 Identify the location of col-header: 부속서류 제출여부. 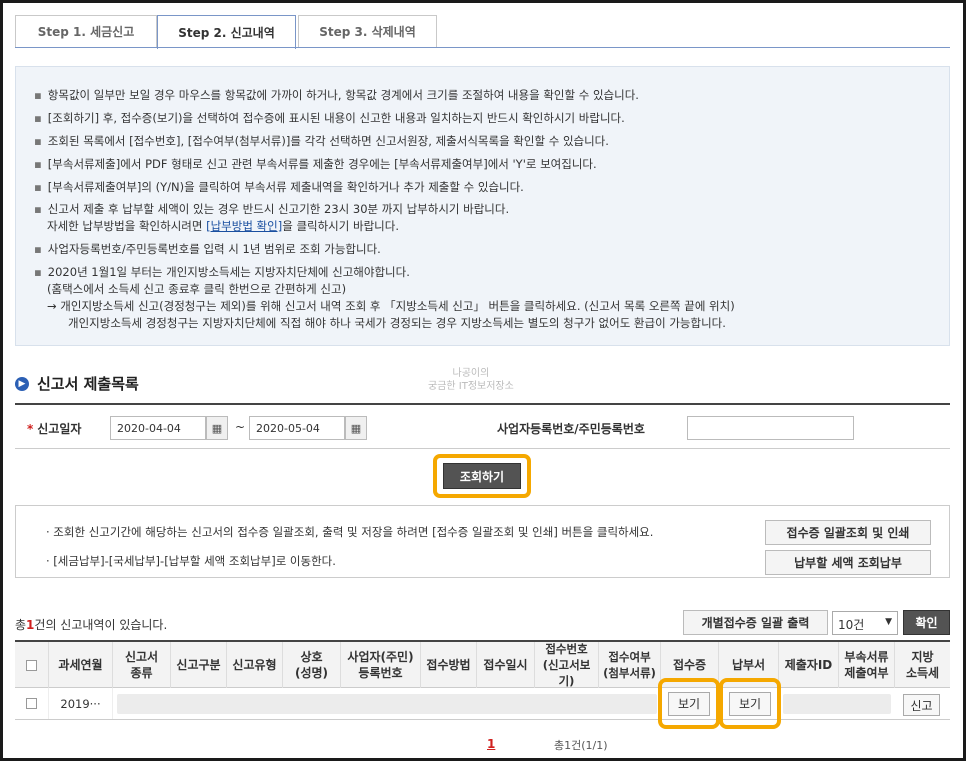
(867, 665).